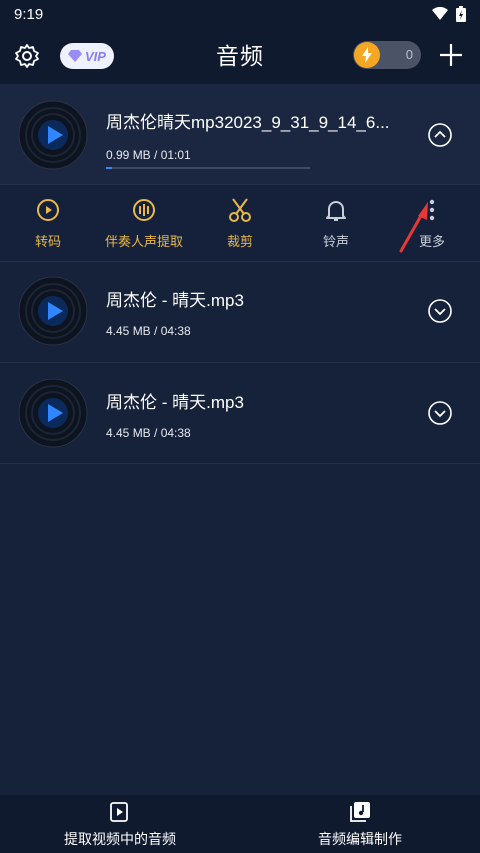 Image resolution: width=480 pixels, height=853 pixels. What do you see at coordinates (109, 168) in the screenshot?
I see `progress-fill` at bounding box center [109, 168].